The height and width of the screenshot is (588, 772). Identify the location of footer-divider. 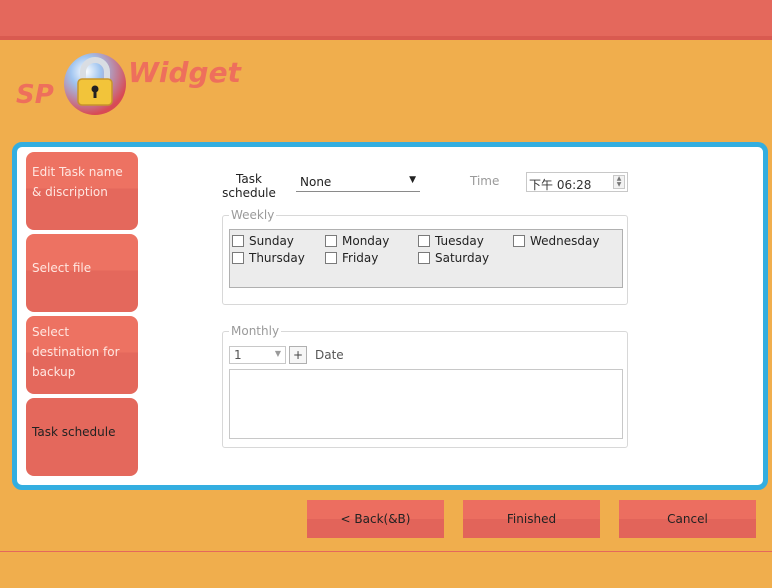
(386, 551).